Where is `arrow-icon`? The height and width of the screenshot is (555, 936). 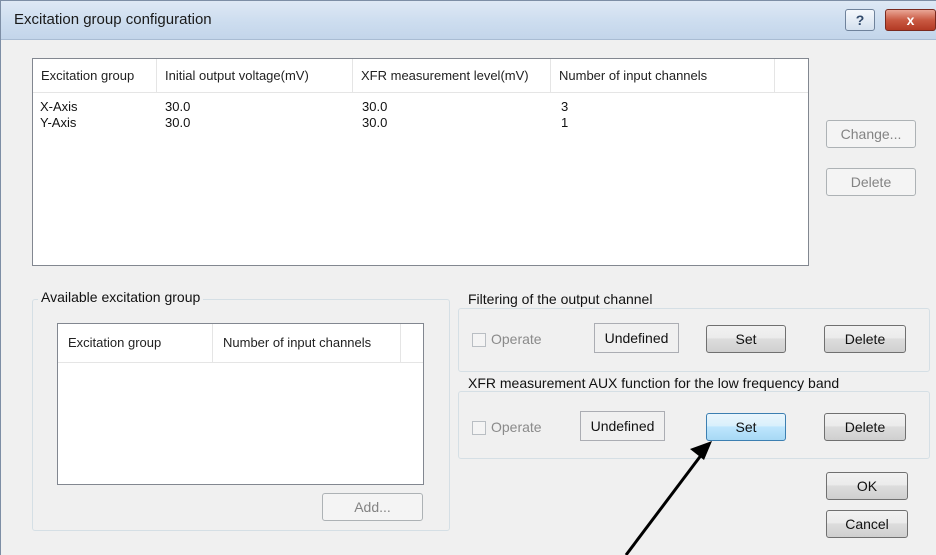
arrow-icon is located at coordinates (668, 498).